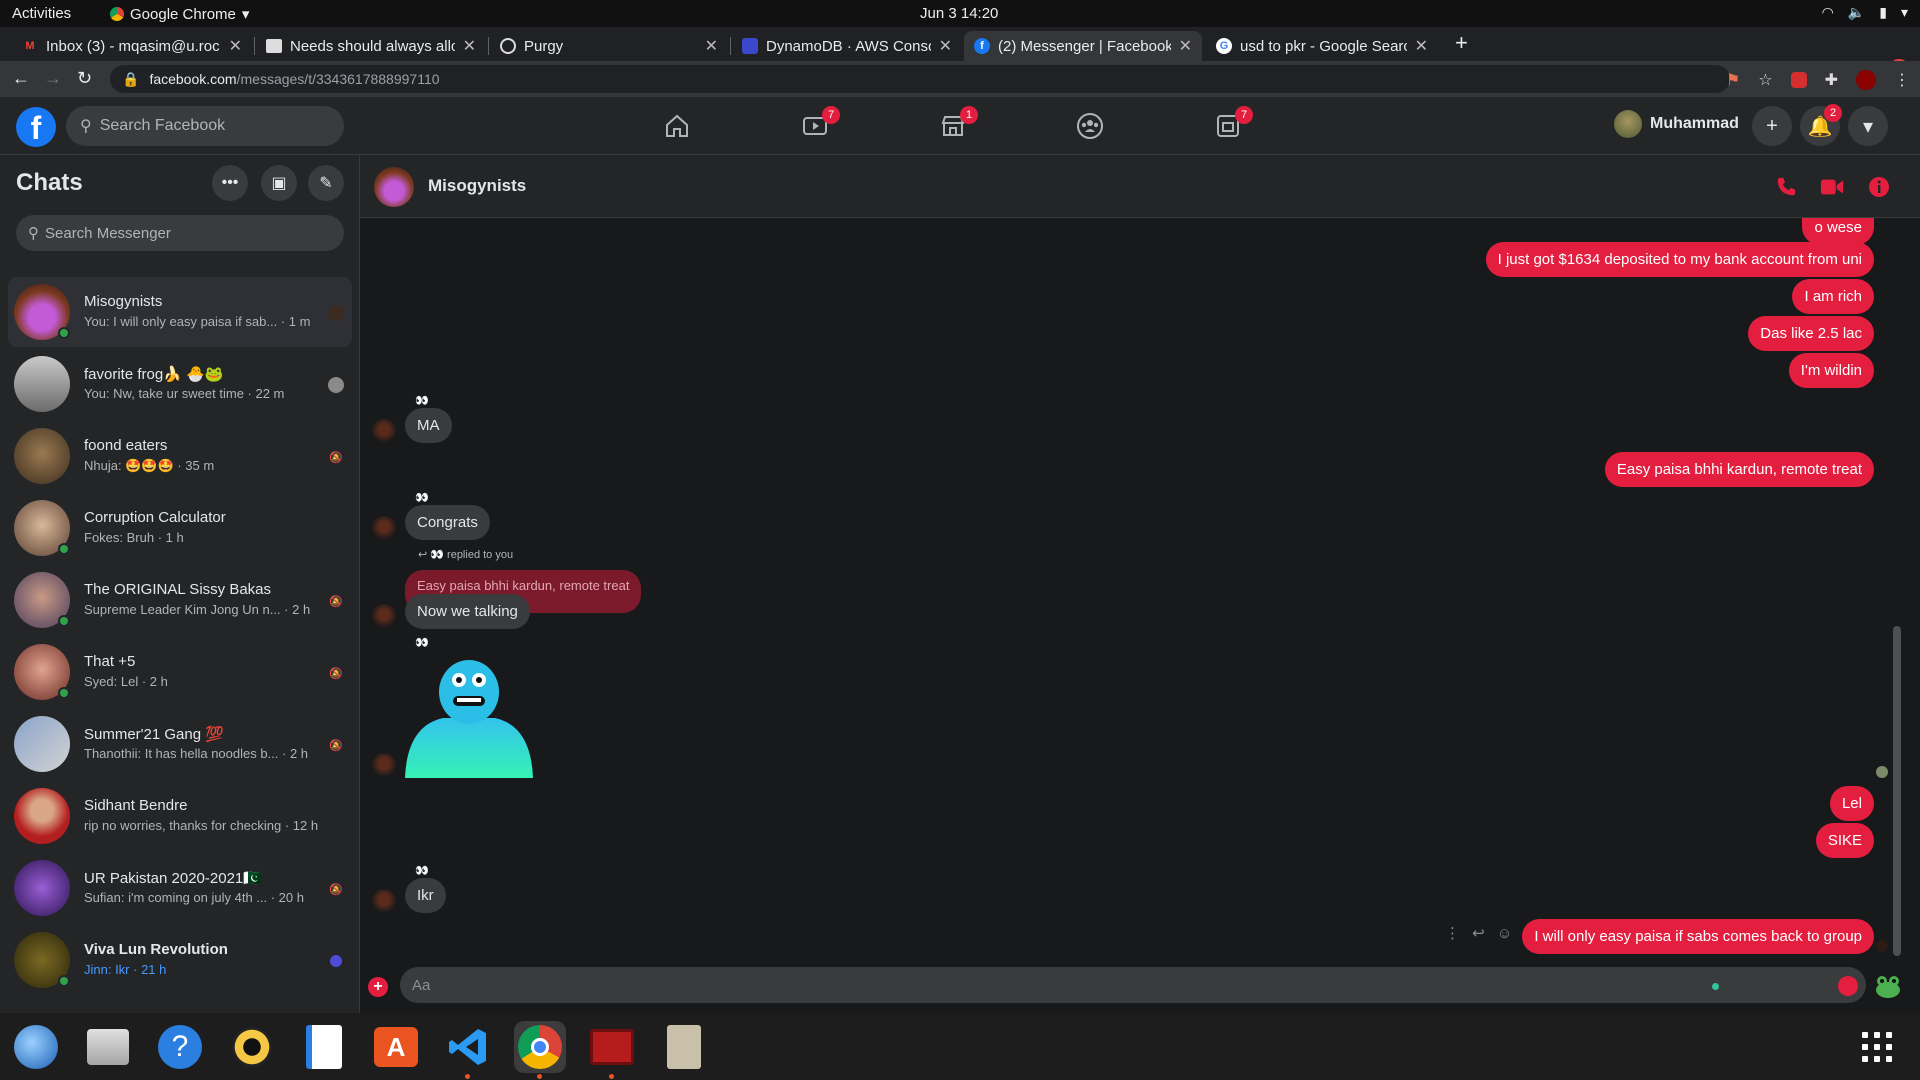 The height and width of the screenshot is (1080, 1920). I want to click on message-outgoing: I am rich, so click(1833, 296).